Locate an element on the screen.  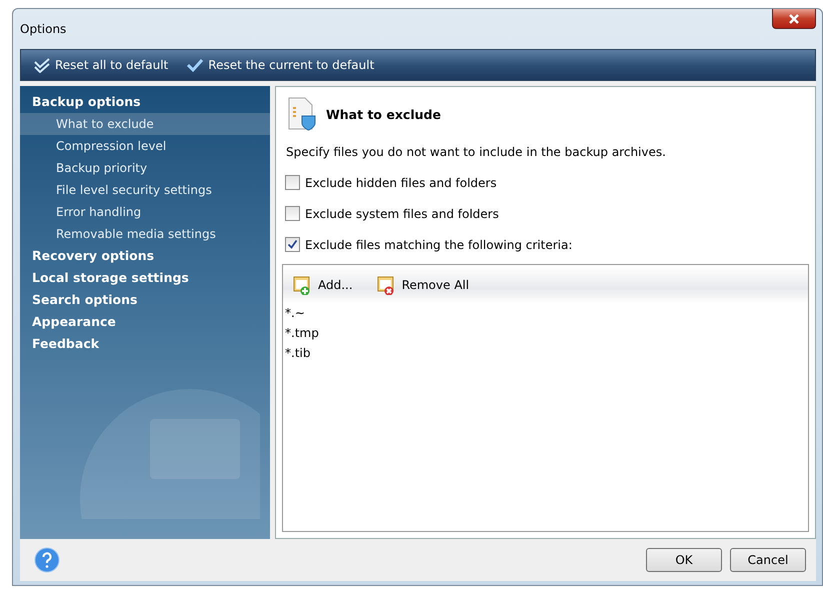
sidebar-item: Error handling is located at coordinates (145, 212).